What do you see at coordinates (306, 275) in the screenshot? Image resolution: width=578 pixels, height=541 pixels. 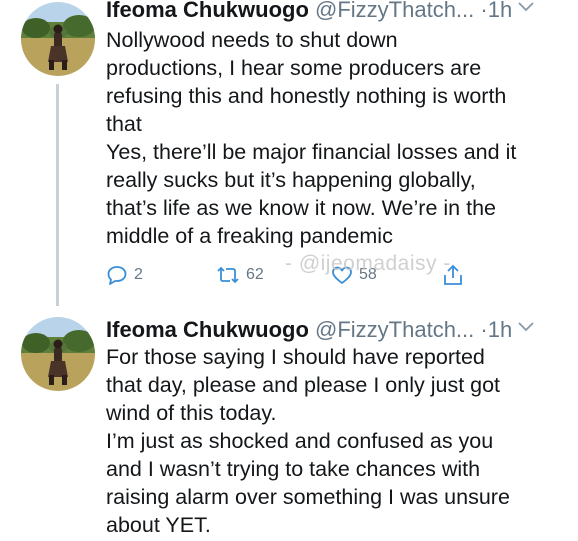 I see `tweet-actions: 2 62 58` at bounding box center [306, 275].